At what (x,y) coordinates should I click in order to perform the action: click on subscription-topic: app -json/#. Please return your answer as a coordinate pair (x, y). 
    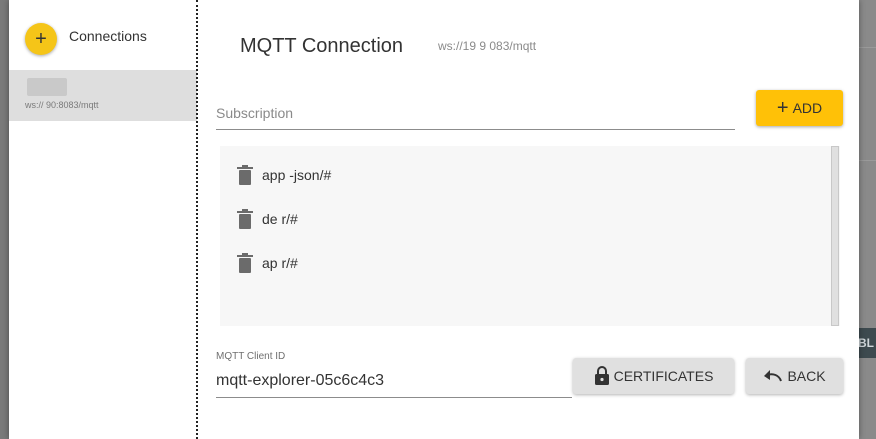
    Looking at the image, I should click on (297, 175).